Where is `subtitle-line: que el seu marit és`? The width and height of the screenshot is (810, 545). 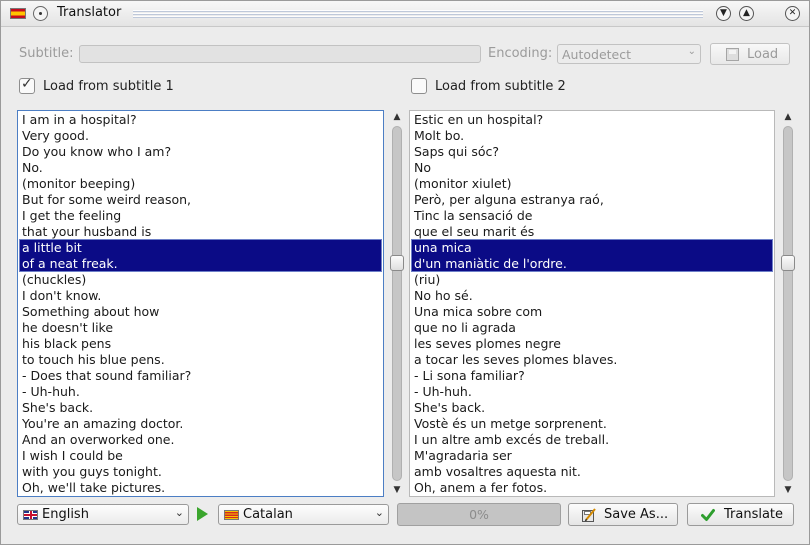 subtitle-line: que el seu marit és is located at coordinates (594, 232).